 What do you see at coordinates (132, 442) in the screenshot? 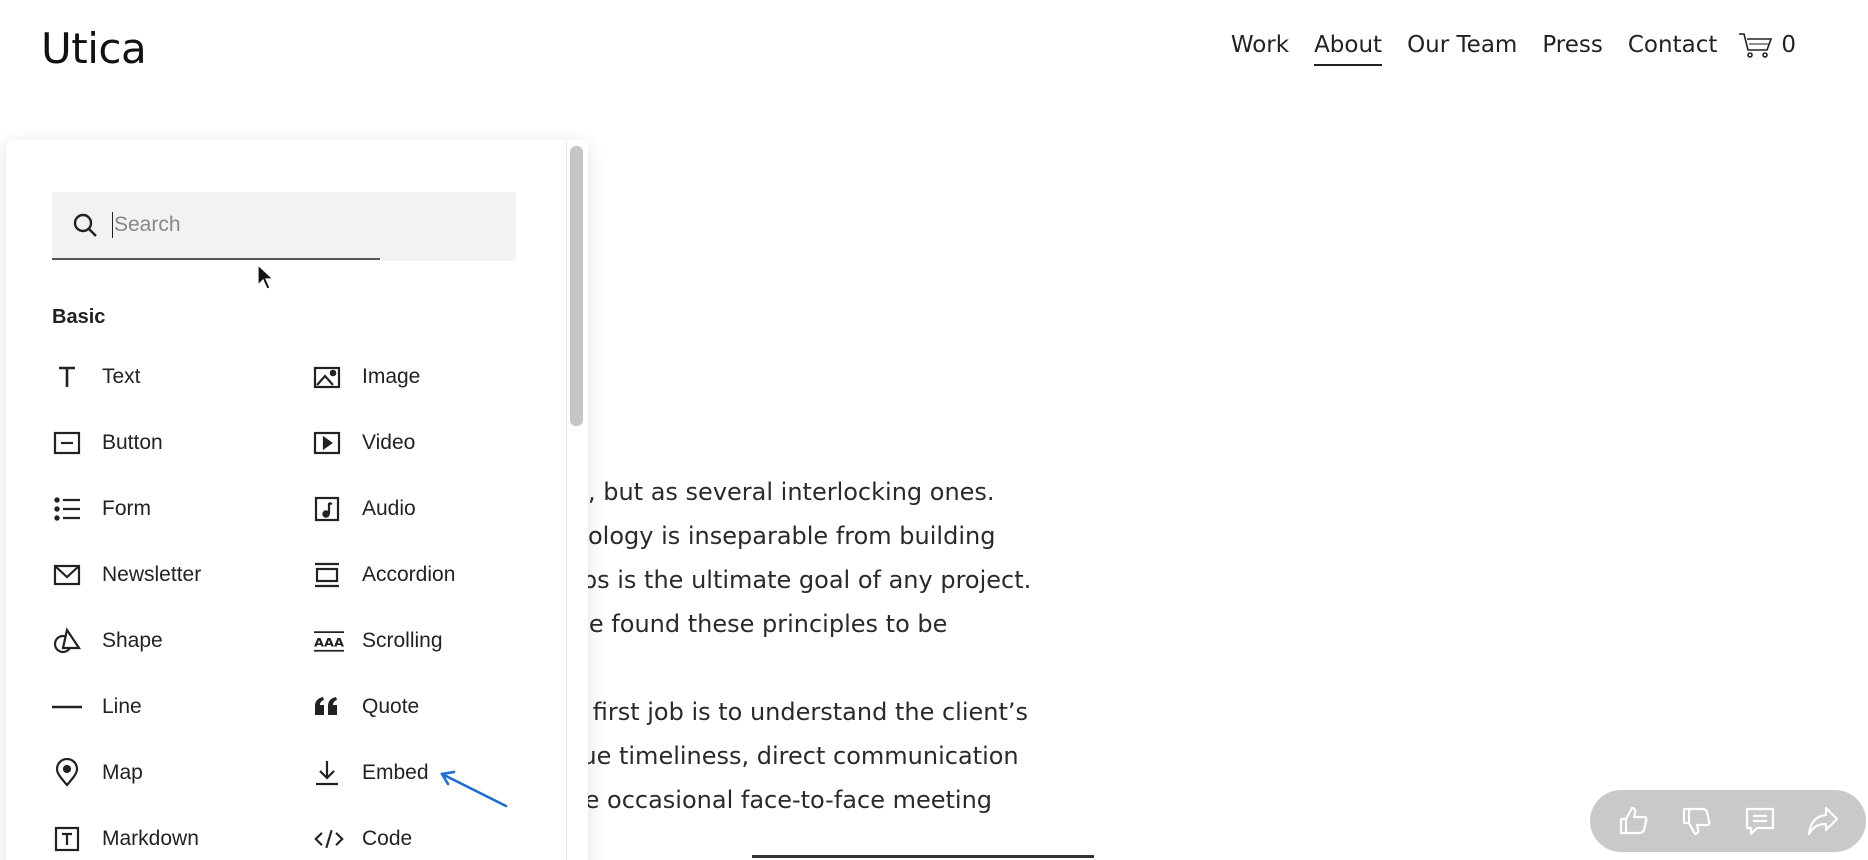
I see `block-label: Button` at bounding box center [132, 442].